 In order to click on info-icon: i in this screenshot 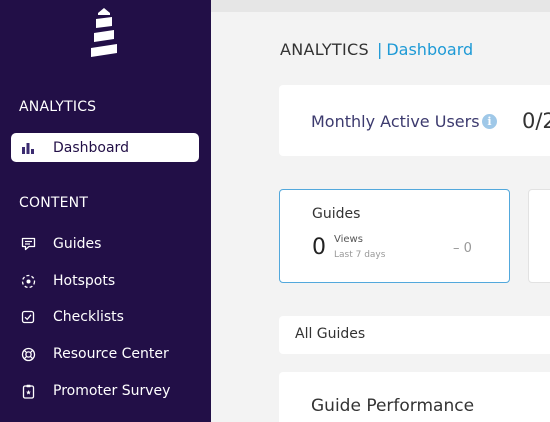, I will do `click(489, 121)`.